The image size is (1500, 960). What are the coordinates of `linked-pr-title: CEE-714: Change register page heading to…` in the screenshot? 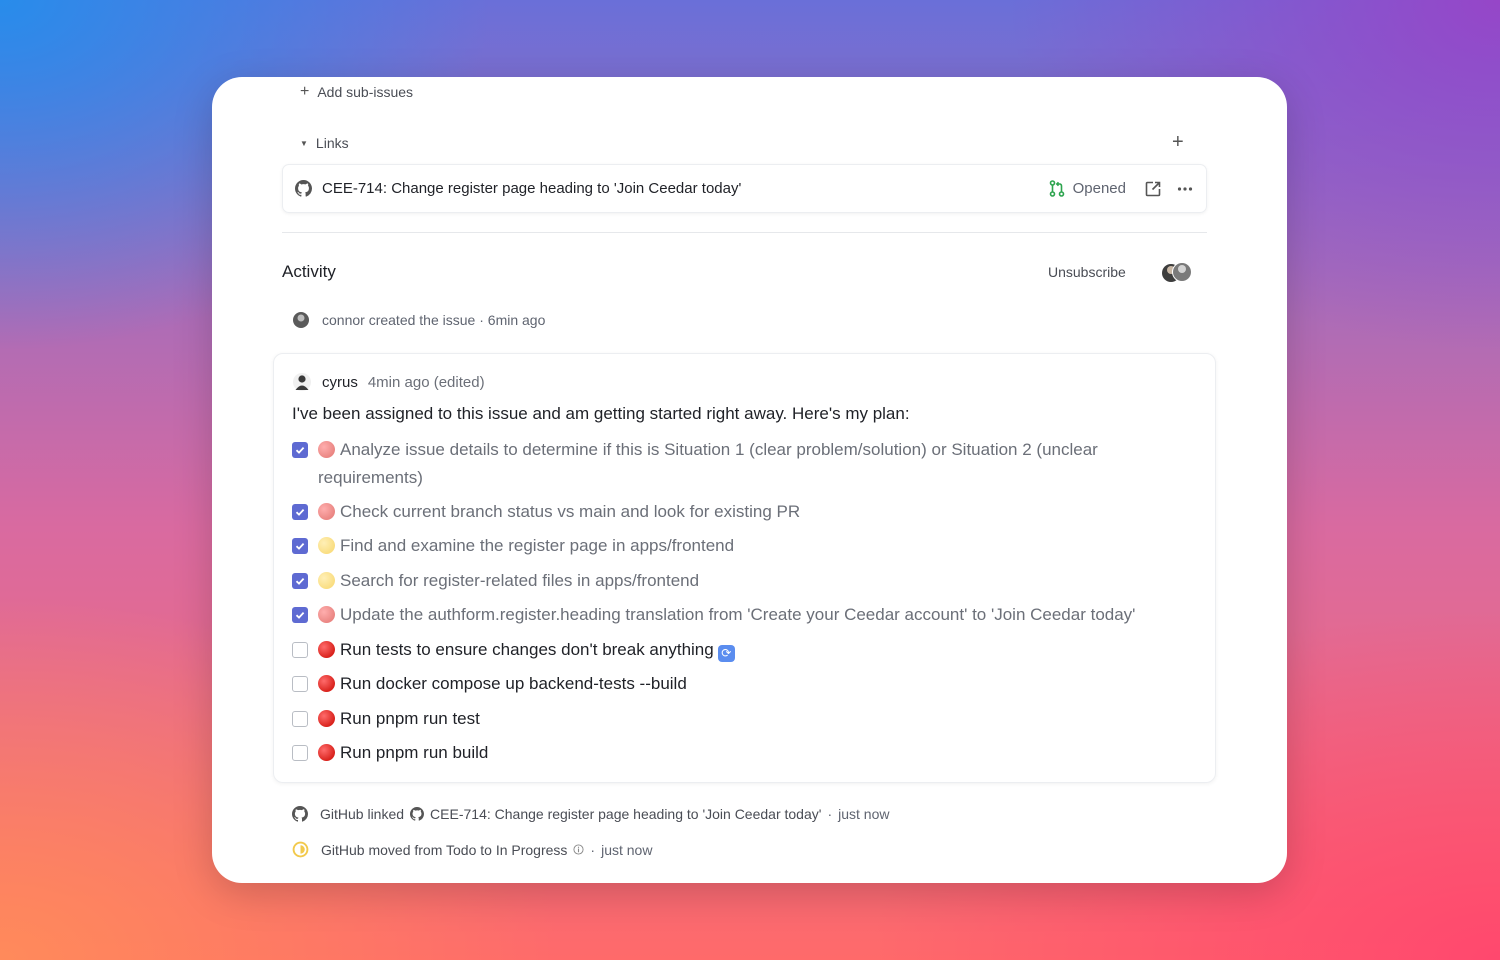 It's located at (532, 188).